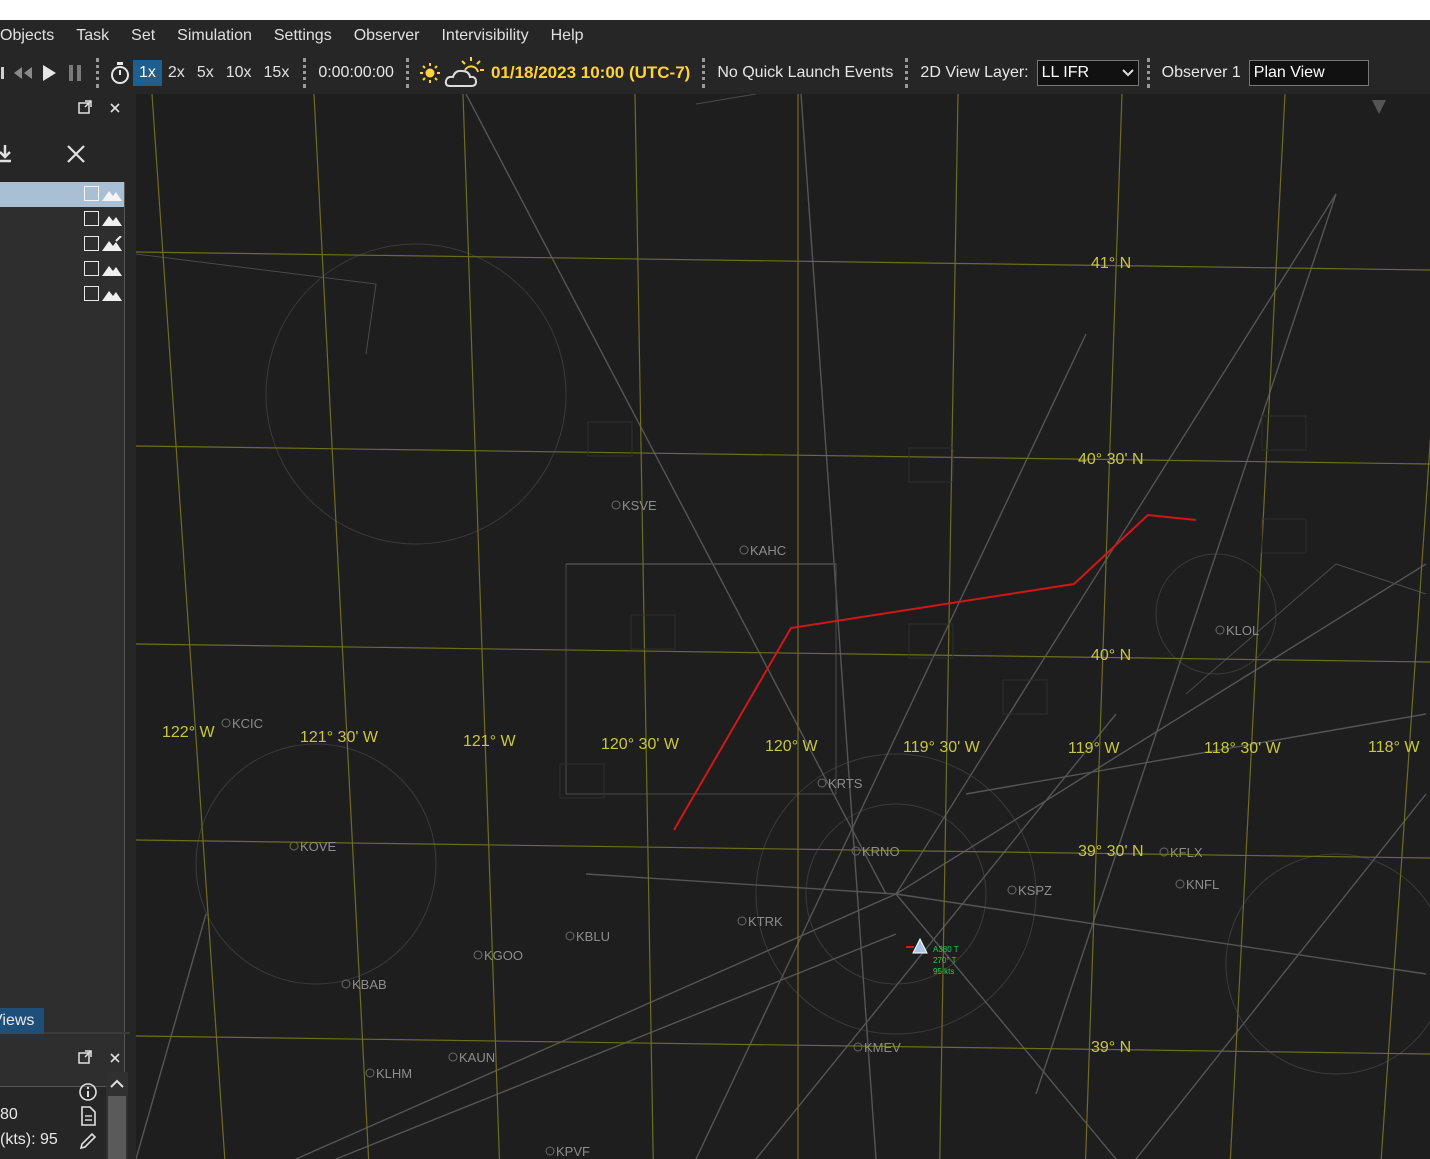 The height and width of the screenshot is (1159, 1430). I want to click on airport-label: KMEV, so click(882, 1047).